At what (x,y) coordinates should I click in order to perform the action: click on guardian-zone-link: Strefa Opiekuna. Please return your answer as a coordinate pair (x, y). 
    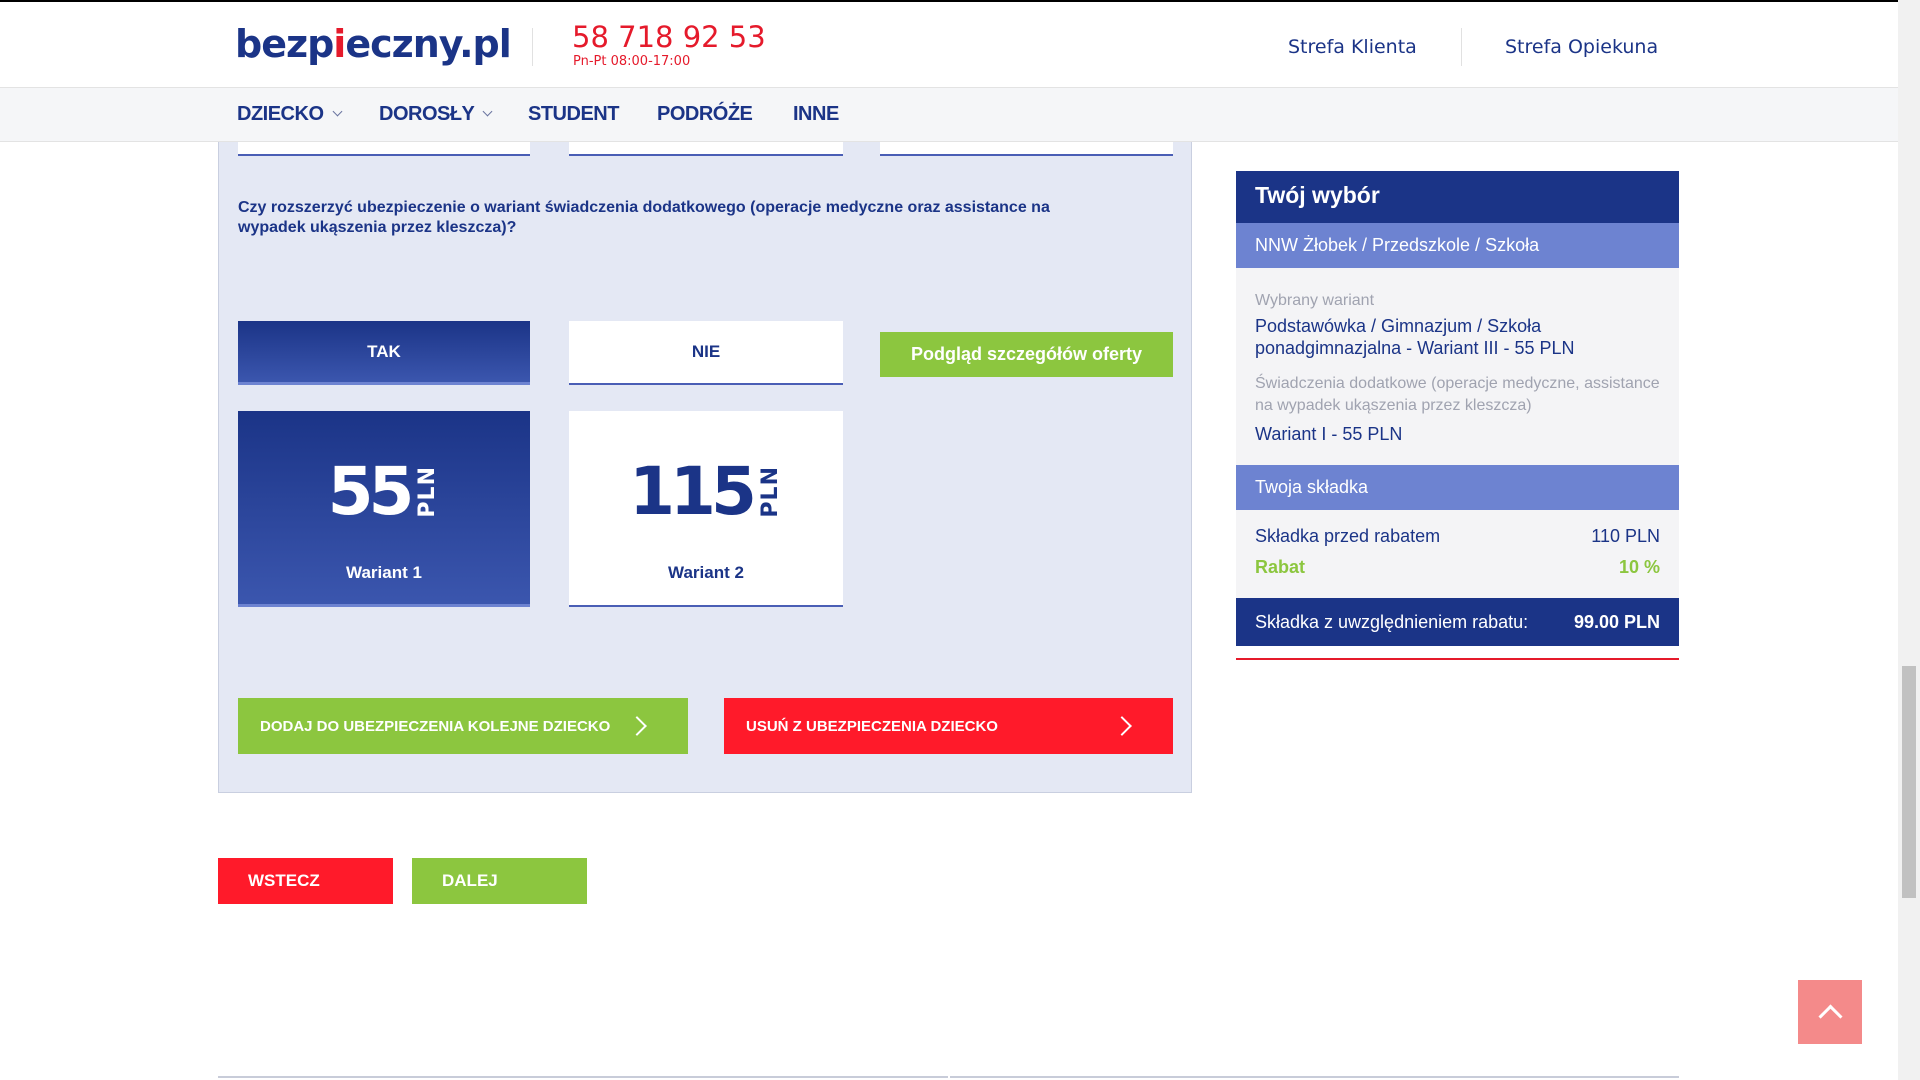
    Looking at the image, I should click on (1581, 47).